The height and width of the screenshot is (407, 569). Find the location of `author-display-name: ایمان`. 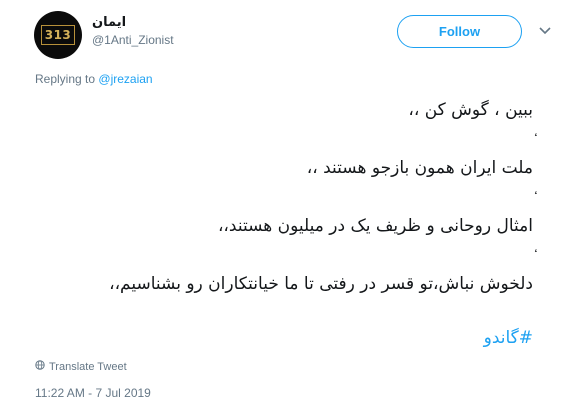

author-display-name: ایمان is located at coordinates (109, 22).